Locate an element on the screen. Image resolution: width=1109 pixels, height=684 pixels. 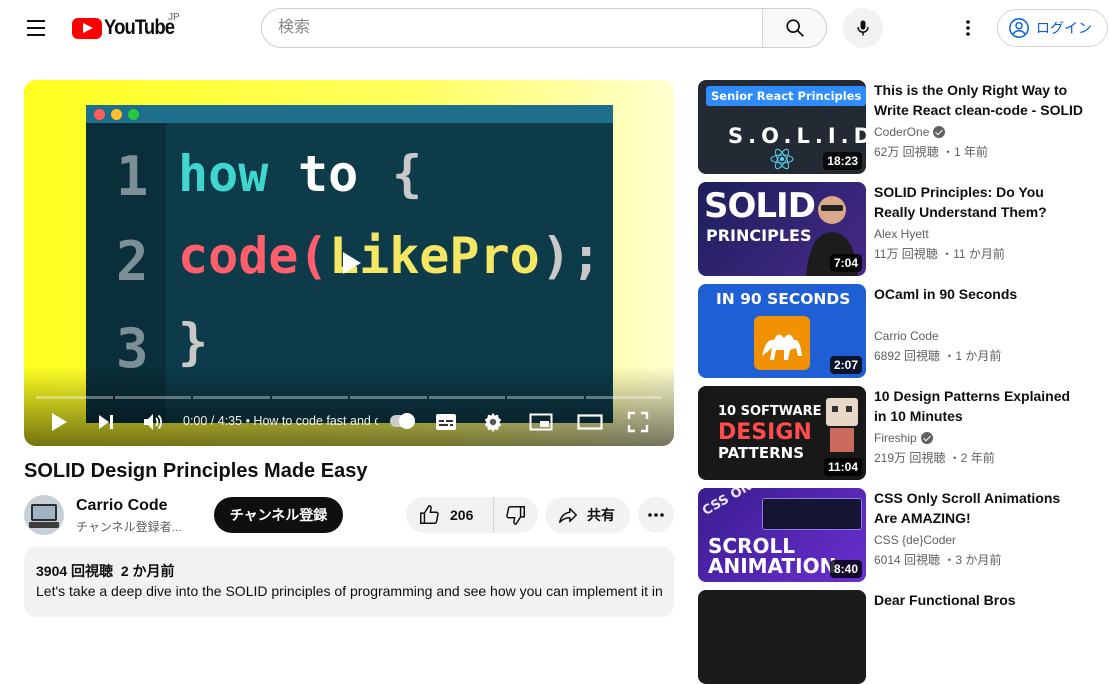
code-token: code( is located at coordinates (253, 256).